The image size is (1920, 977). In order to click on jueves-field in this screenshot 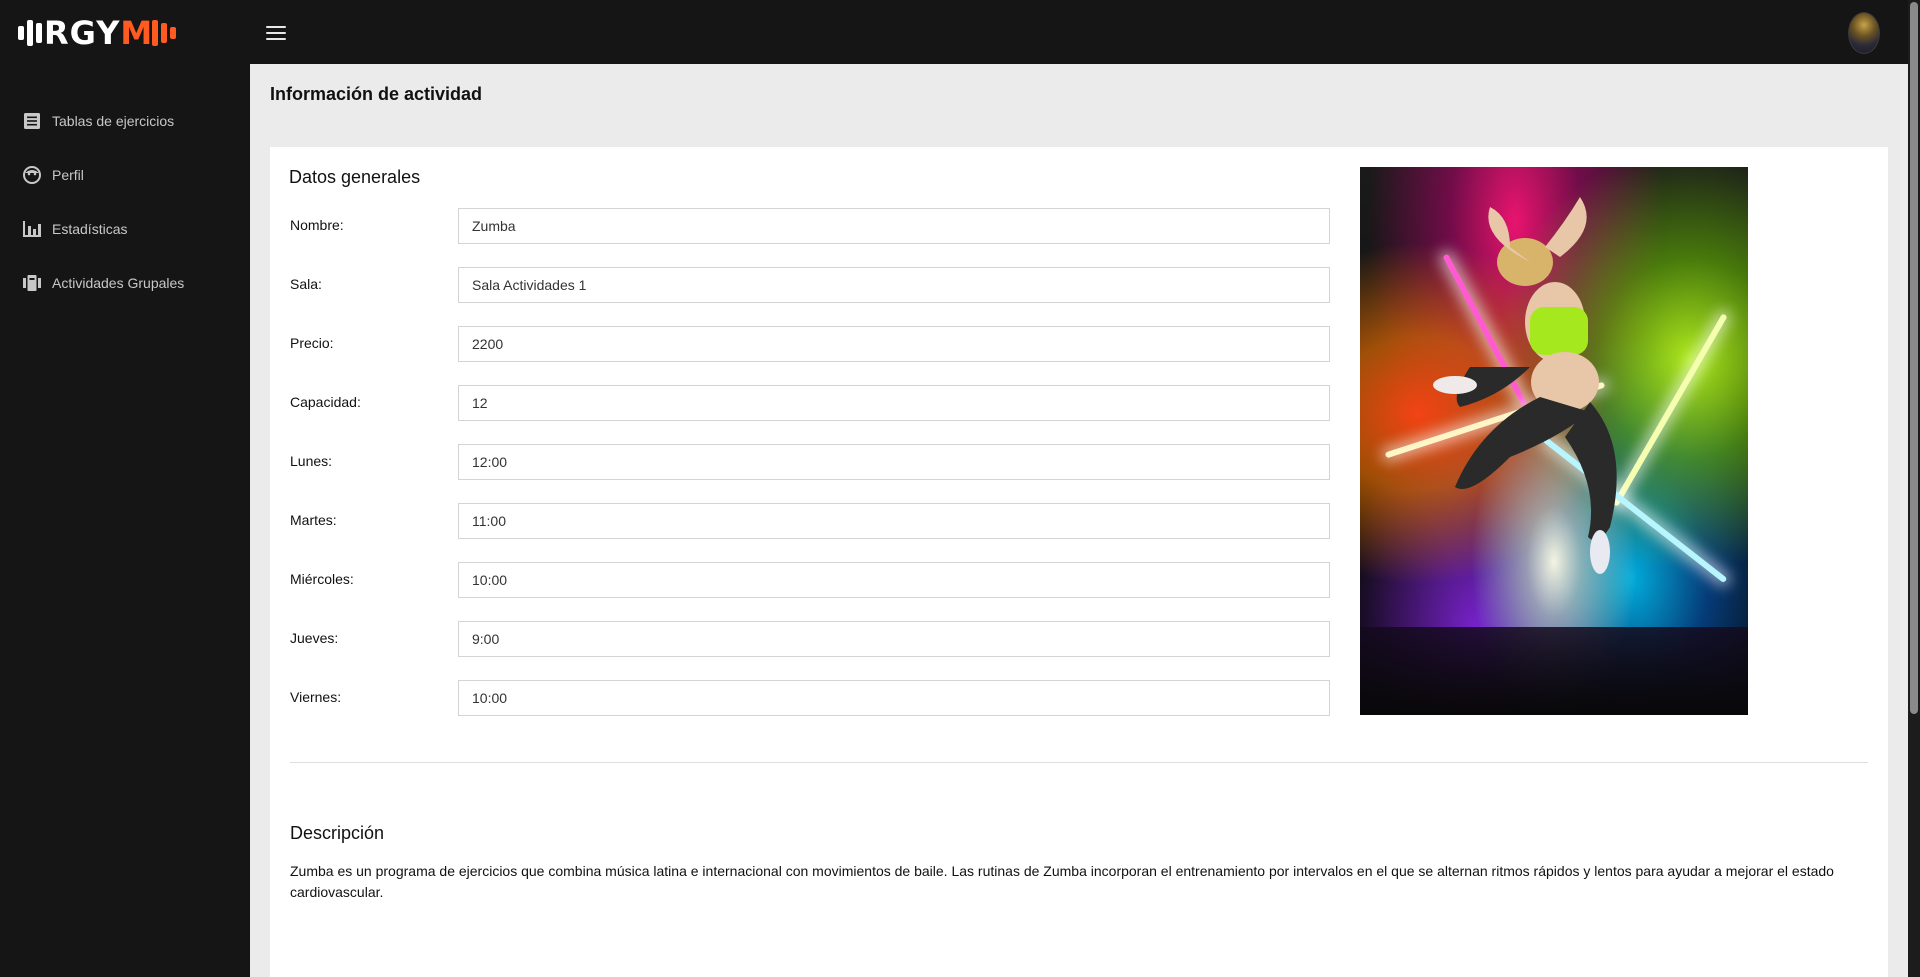, I will do `click(894, 639)`.